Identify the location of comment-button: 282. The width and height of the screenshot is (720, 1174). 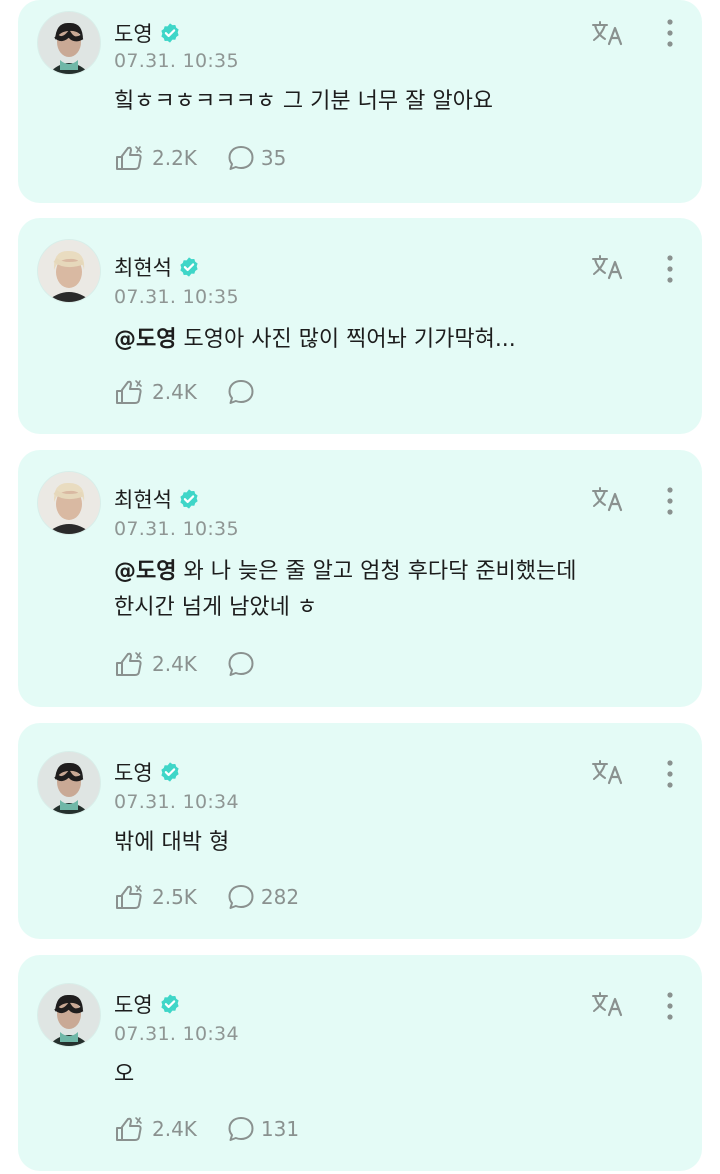
(263, 897).